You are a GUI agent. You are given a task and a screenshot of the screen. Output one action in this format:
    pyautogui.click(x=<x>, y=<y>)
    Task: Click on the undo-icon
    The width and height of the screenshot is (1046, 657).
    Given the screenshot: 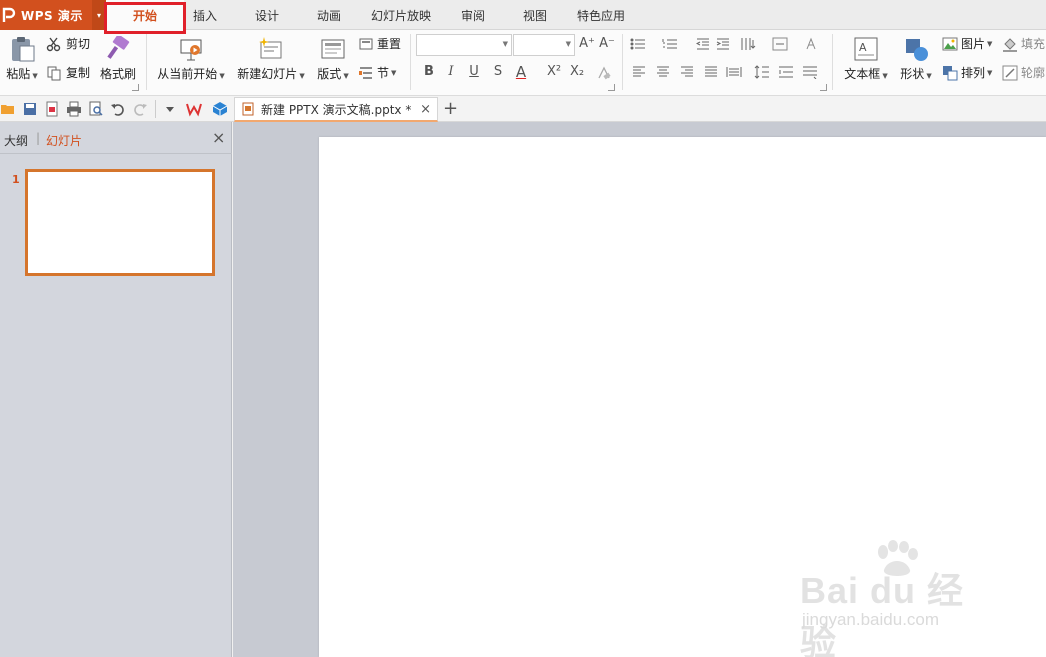 What is the action you would take?
    pyautogui.click(x=118, y=109)
    